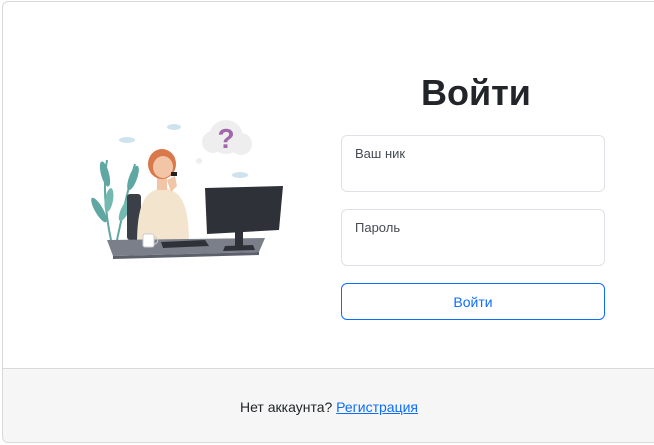  What do you see at coordinates (286, 407) in the screenshot?
I see `no-account-text: Нет аккаунта?` at bounding box center [286, 407].